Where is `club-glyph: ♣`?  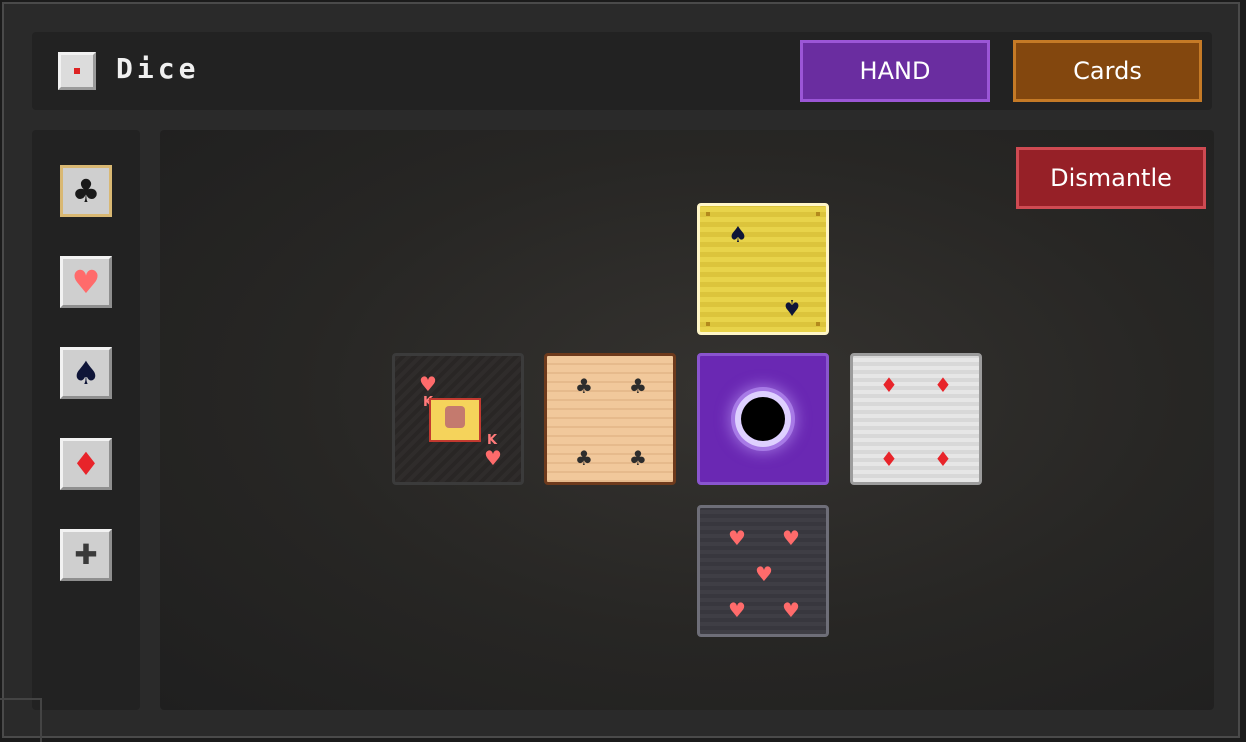 club-glyph: ♣ is located at coordinates (86, 191).